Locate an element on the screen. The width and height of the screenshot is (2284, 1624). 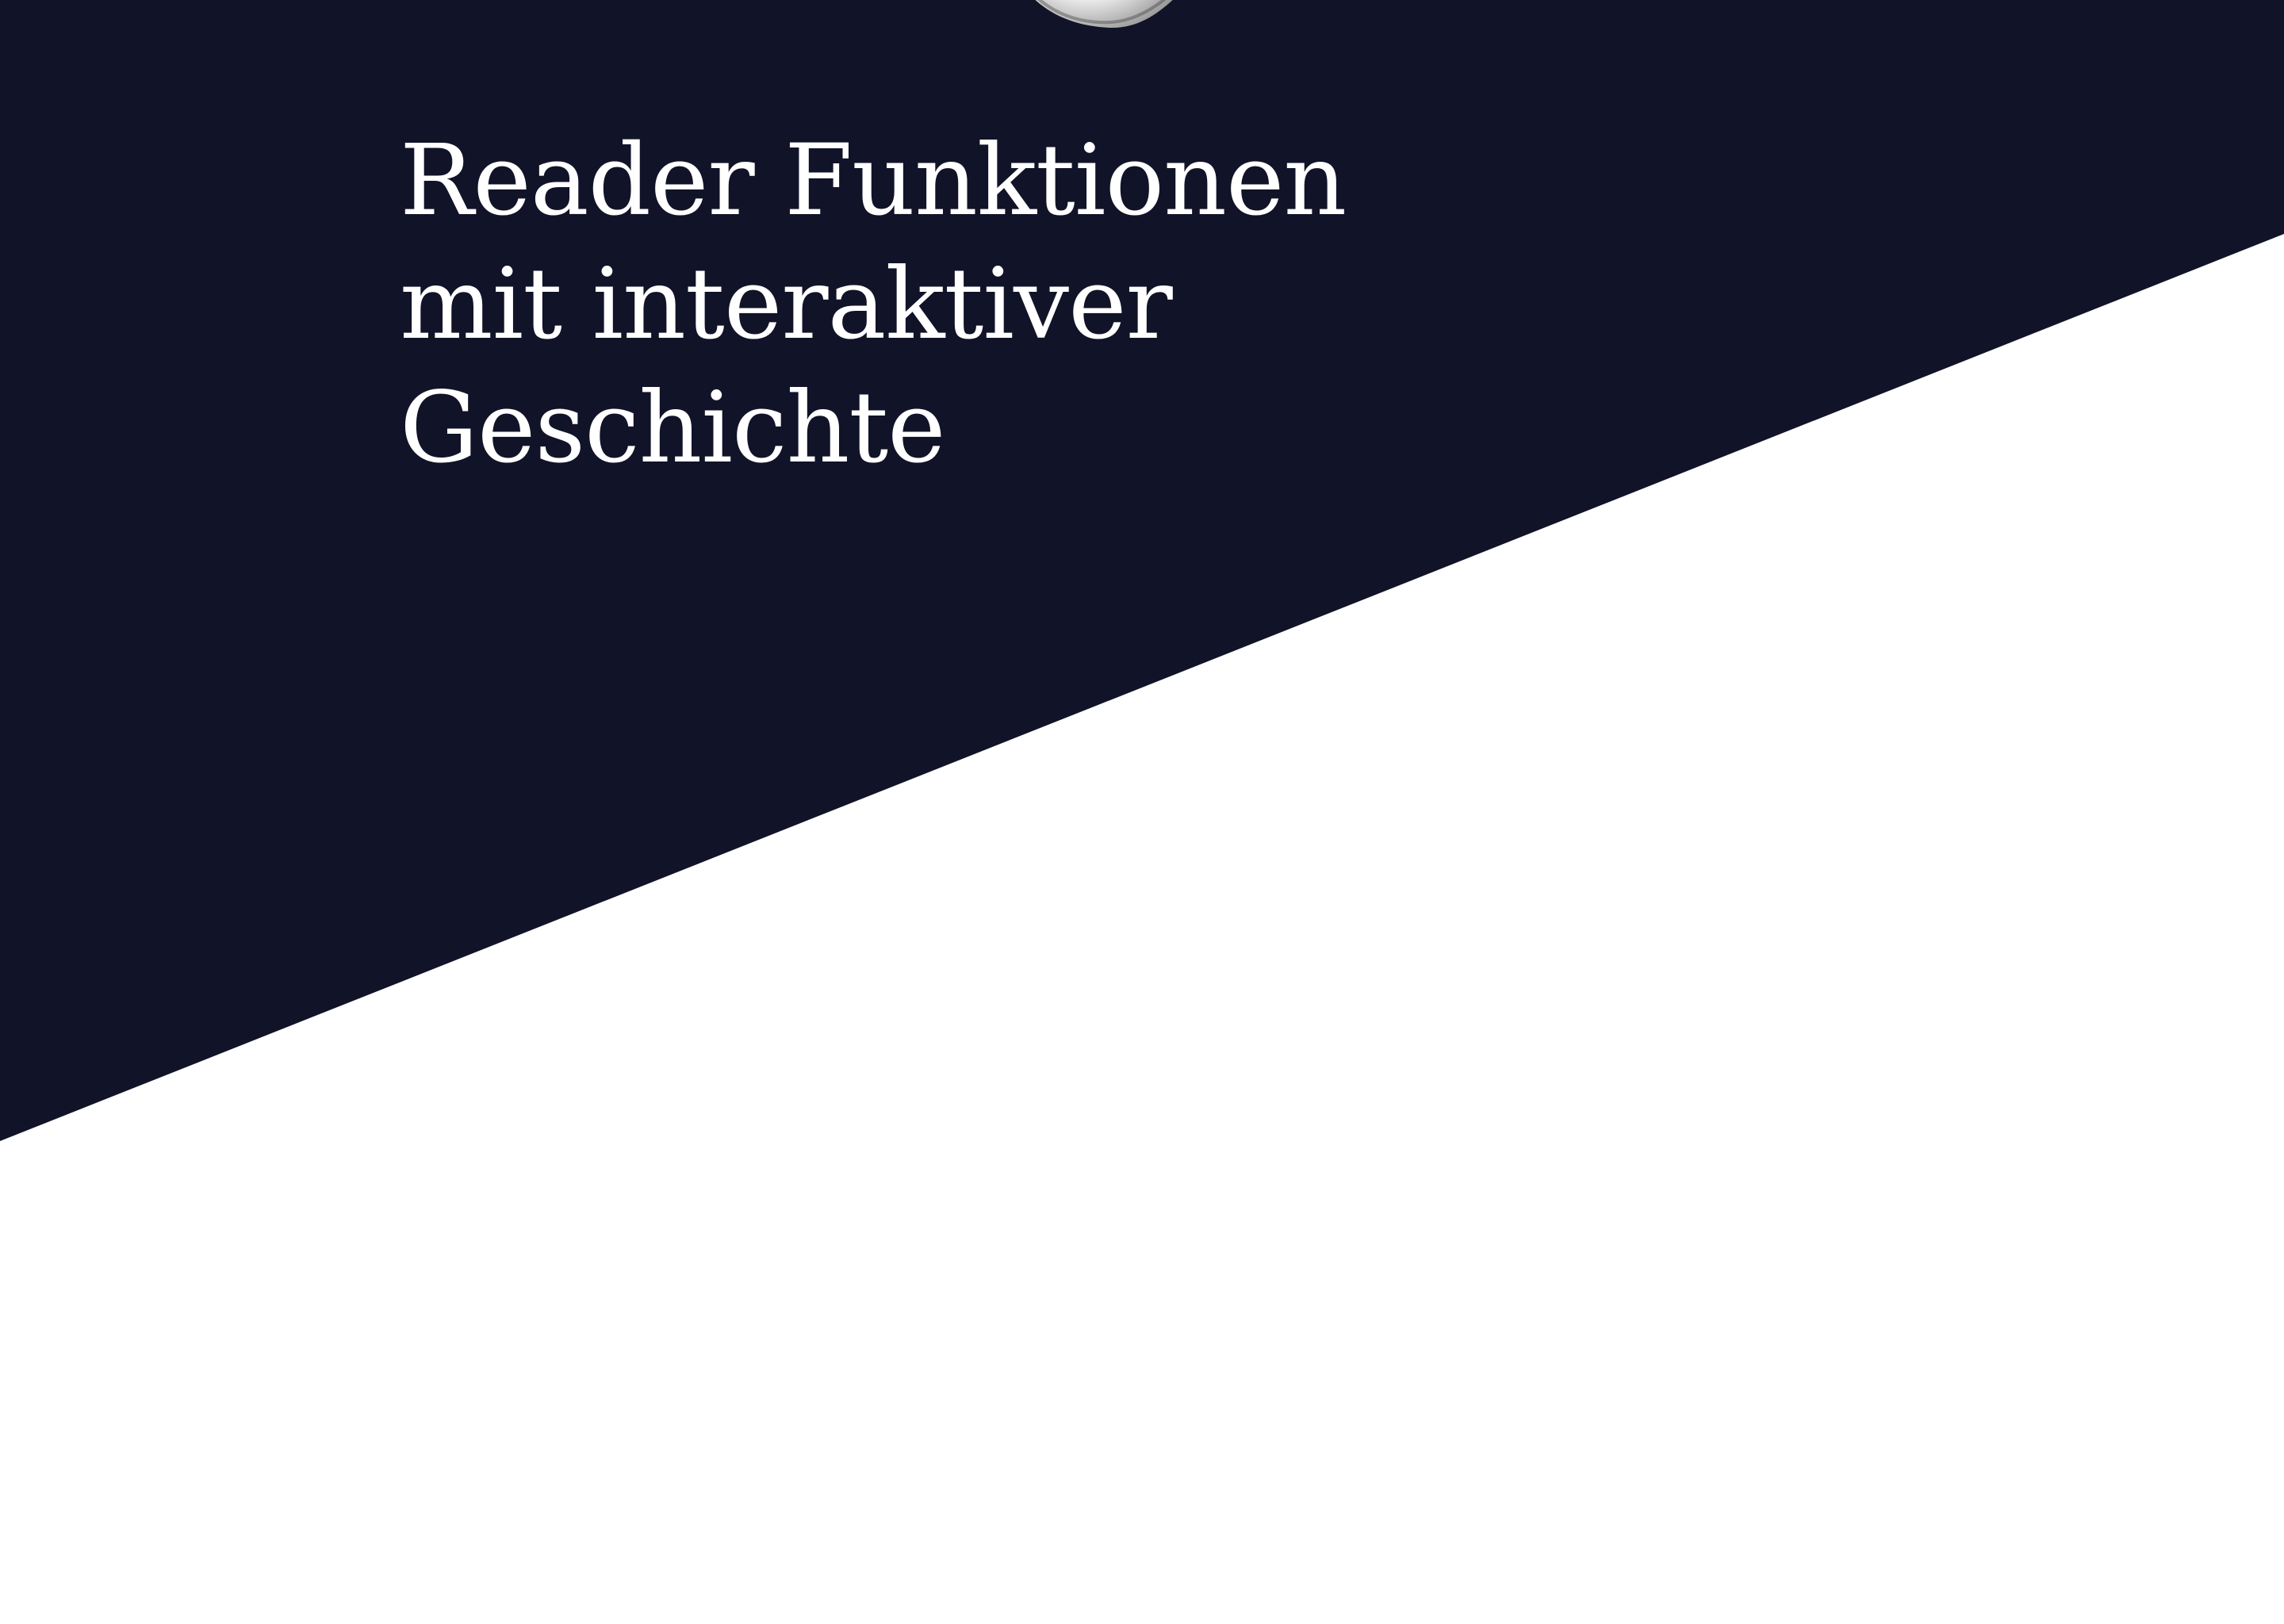
title-line-3: Geschichte is located at coordinates (673, 428).